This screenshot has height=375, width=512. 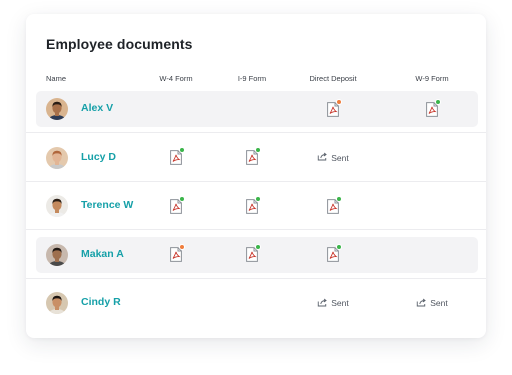 I want to click on employee-row: Cindy R Sent Sent, so click(x=256, y=303).